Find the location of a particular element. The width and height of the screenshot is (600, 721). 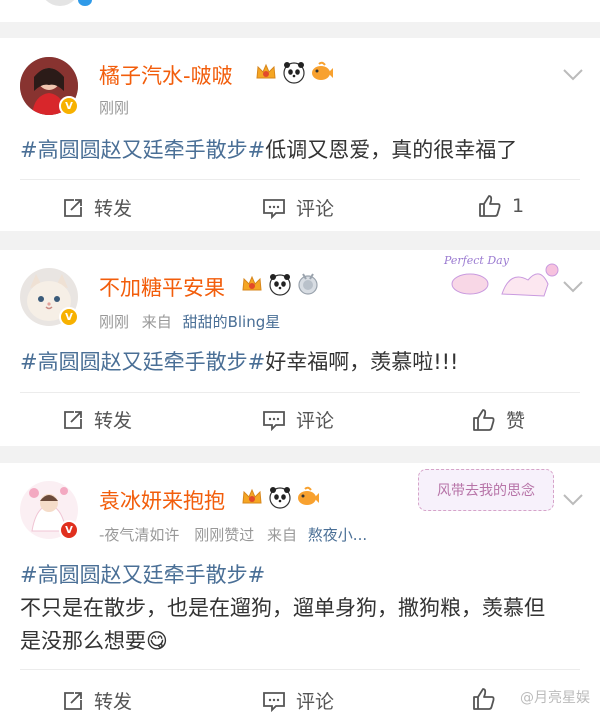

avatar is located at coordinates (60, 3).